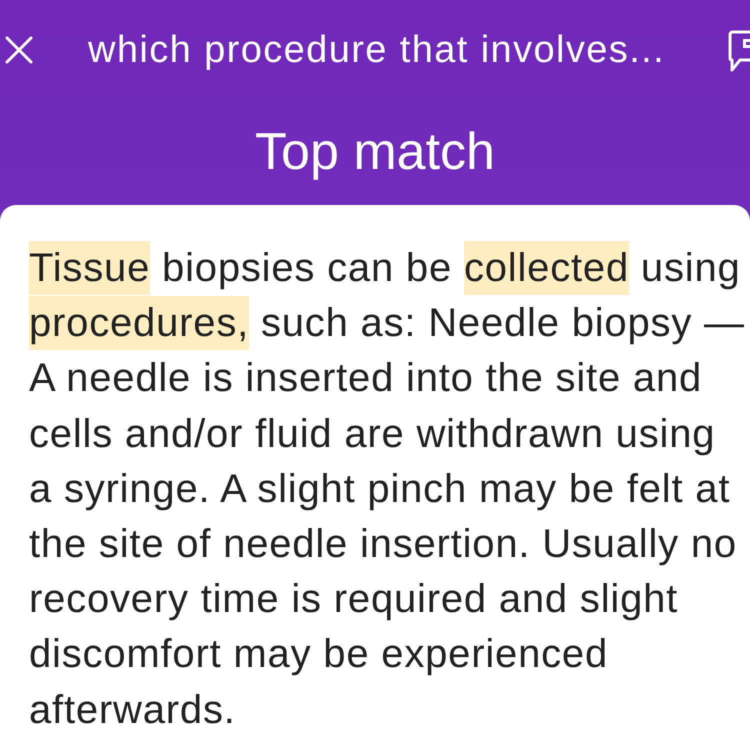  Describe the element at coordinates (375, 152) in the screenshot. I see `page-title: Top match` at that location.